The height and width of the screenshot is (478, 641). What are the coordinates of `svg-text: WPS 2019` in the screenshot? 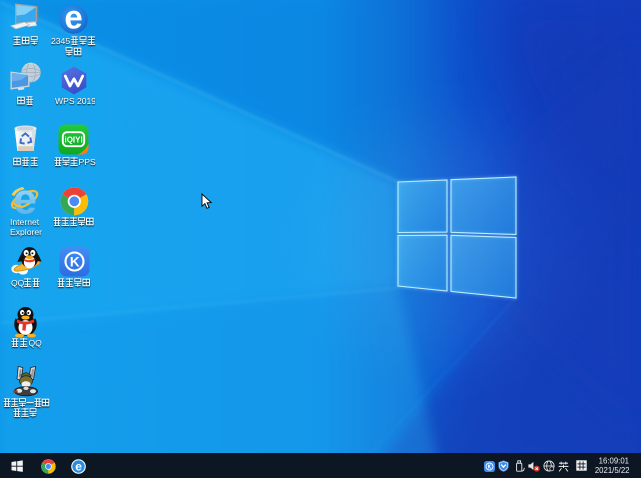 It's located at (75, 101).